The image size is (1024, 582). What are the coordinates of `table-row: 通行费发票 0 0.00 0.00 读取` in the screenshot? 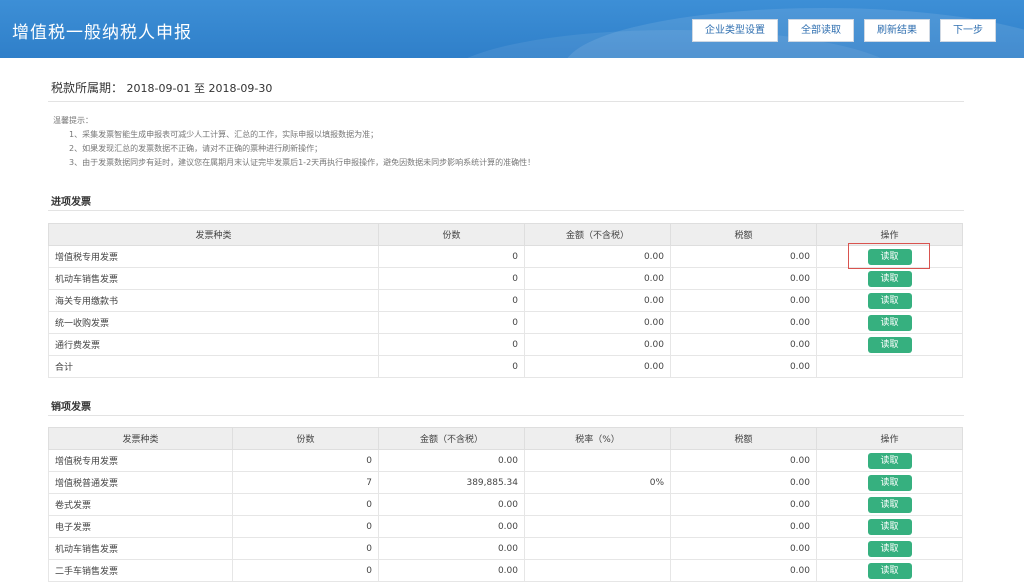 It's located at (505, 344).